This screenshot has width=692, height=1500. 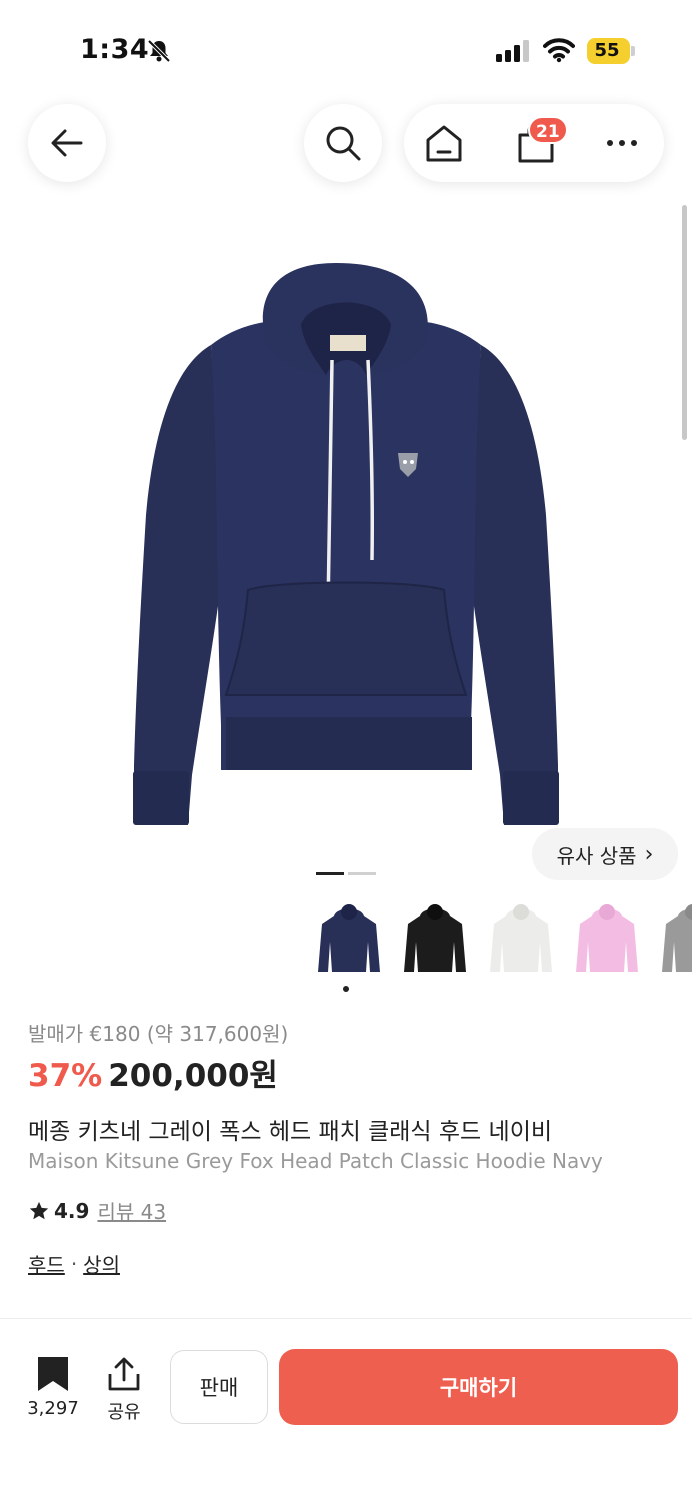 I want to click on thumbnail-navy, so click(x=349, y=940).